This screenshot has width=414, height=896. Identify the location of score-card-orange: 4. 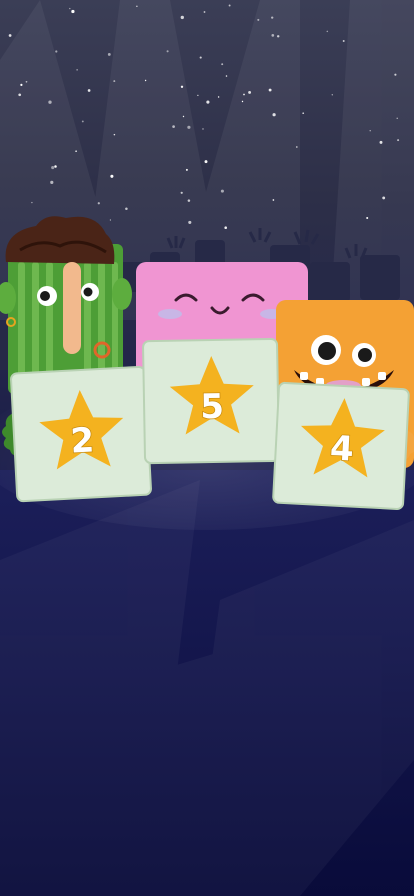
(341, 445).